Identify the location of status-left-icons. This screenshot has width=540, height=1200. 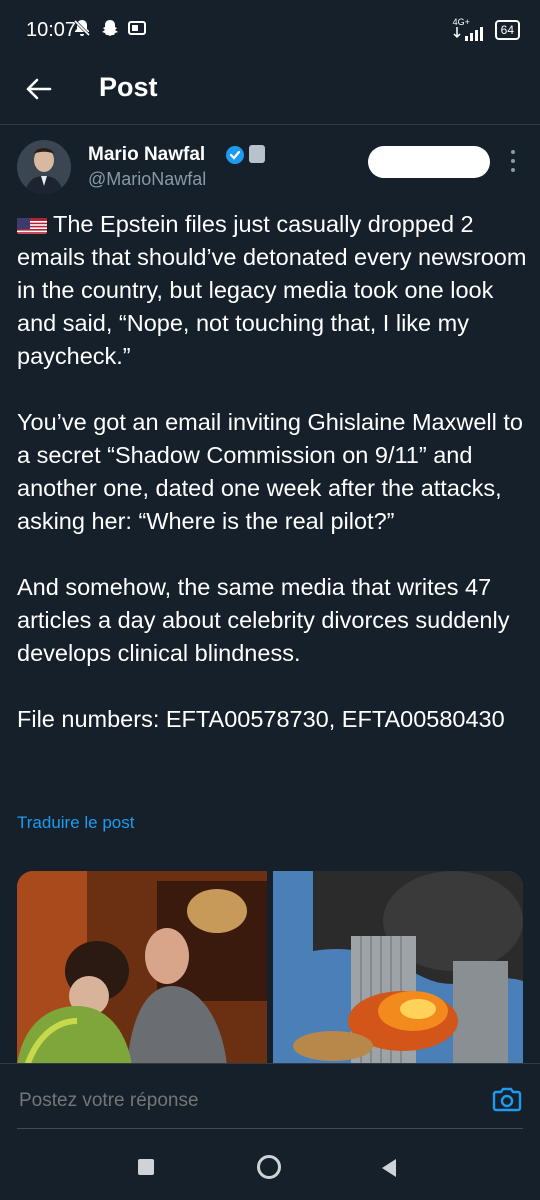
(109, 28).